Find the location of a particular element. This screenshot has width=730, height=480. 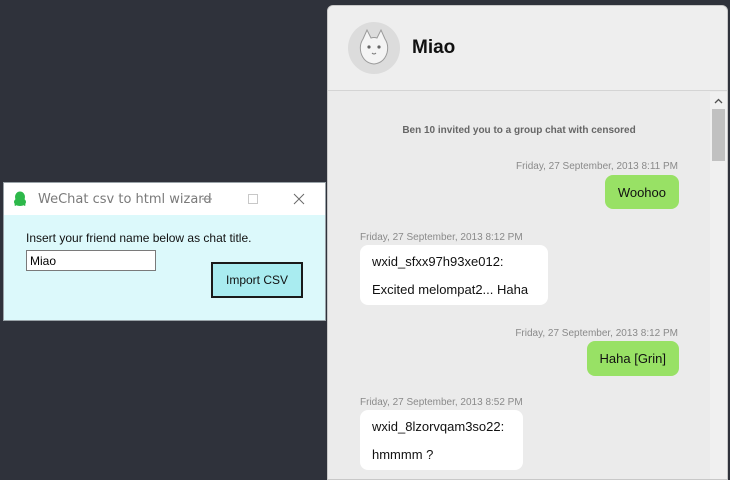

chevron-up-icon is located at coordinates (718, 100).